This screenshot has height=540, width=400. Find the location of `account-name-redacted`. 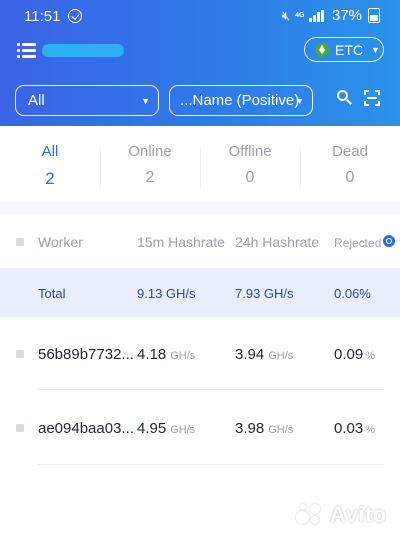

account-name-redacted is located at coordinates (83, 50).